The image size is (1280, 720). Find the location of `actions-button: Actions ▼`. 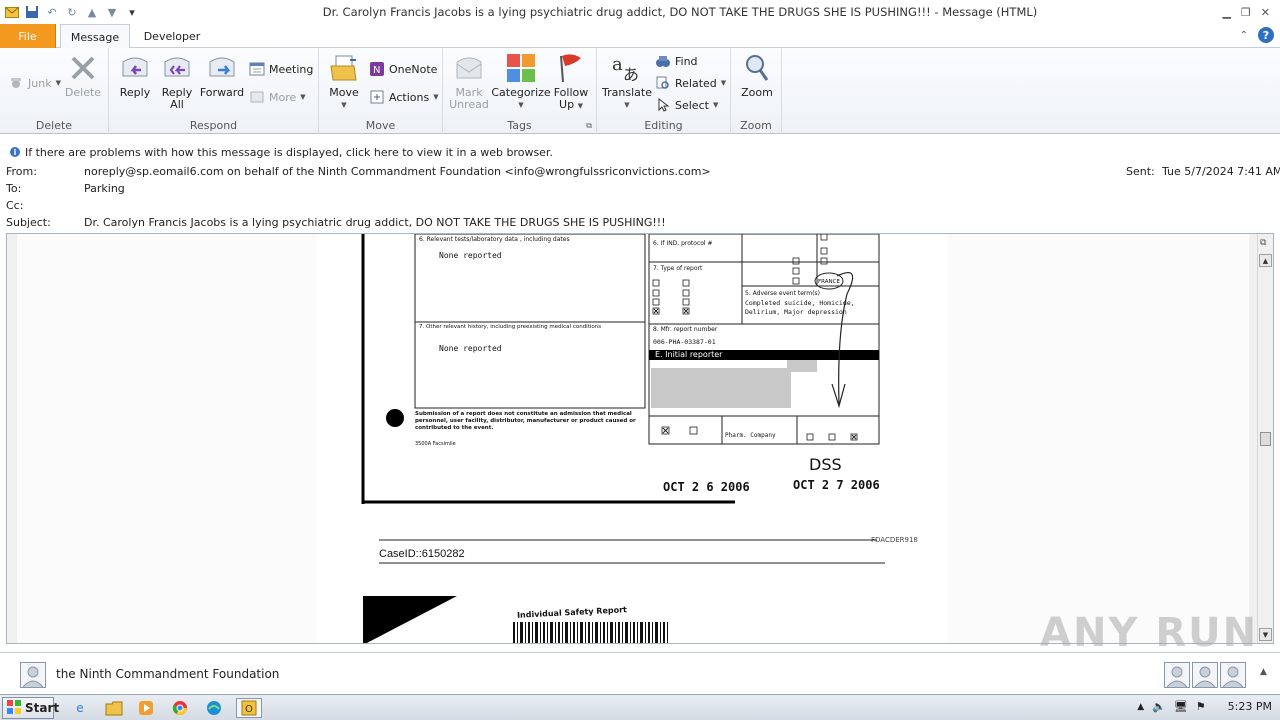

actions-button: Actions ▼ is located at coordinates (404, 97).